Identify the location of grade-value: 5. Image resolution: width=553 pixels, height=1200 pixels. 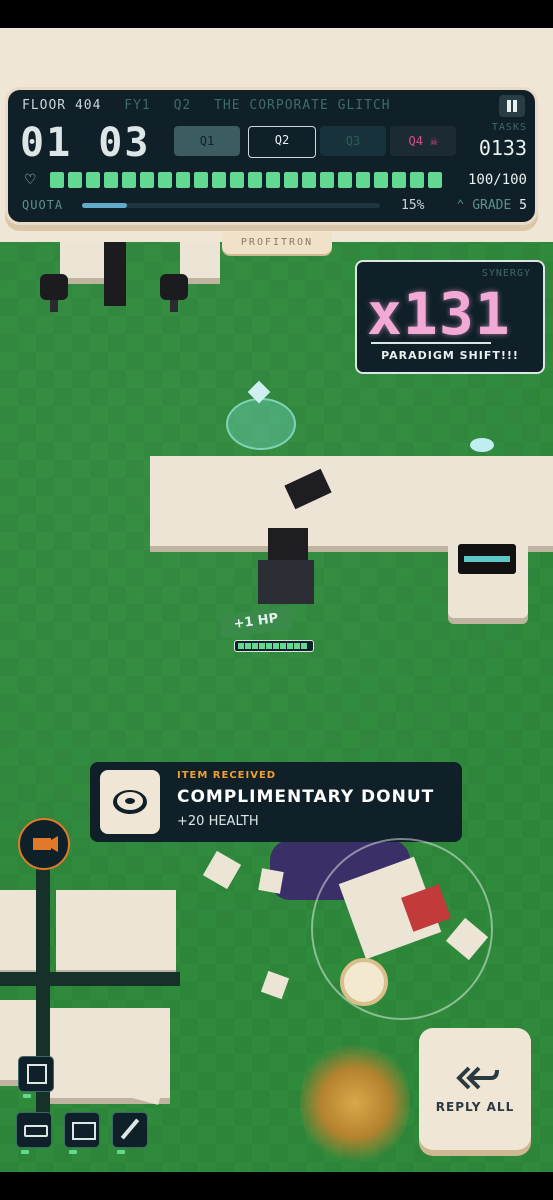
(523, 205).